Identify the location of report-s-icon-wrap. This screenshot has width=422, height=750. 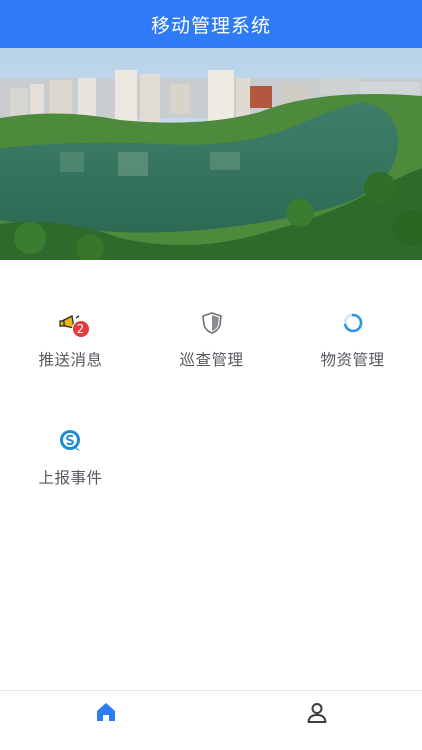
(71, 441).